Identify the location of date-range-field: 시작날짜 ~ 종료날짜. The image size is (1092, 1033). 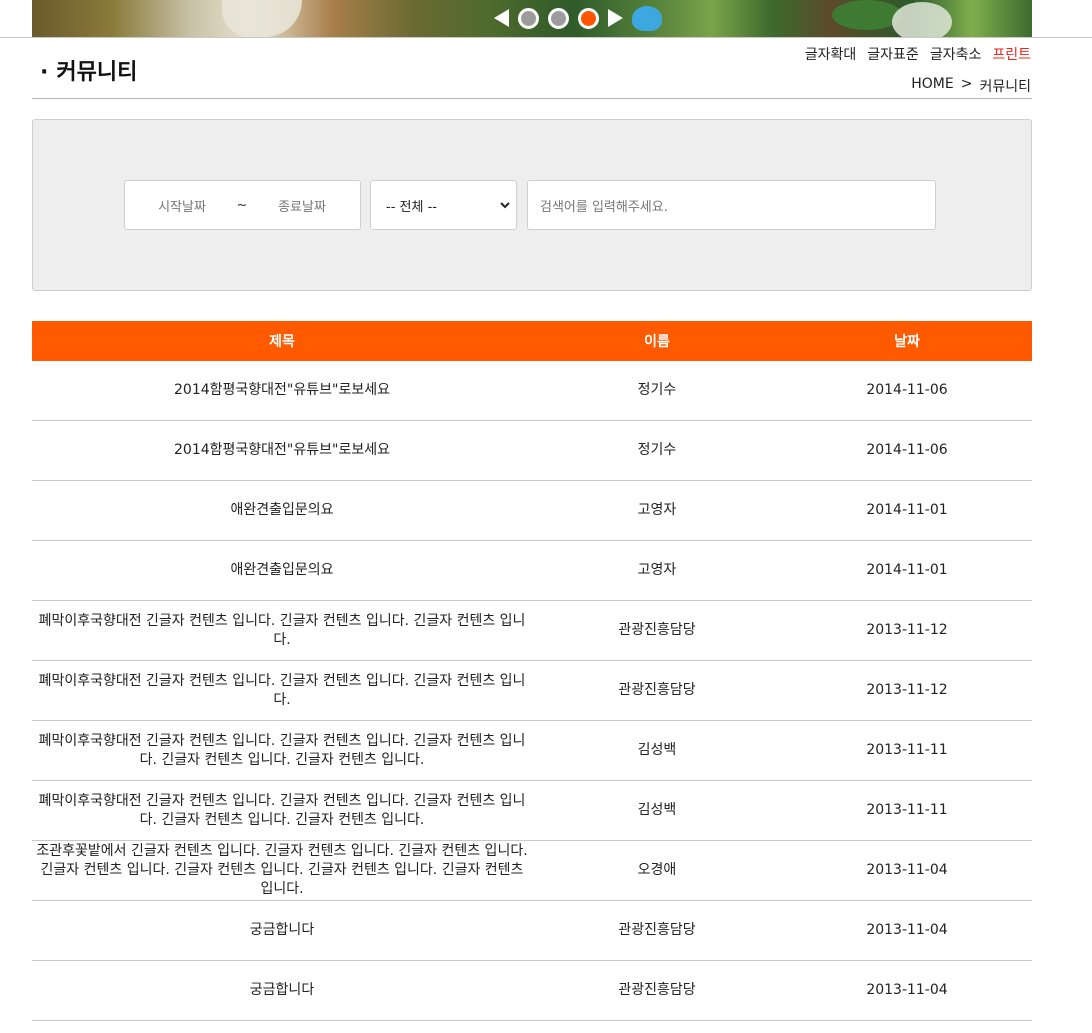
(242, 205).